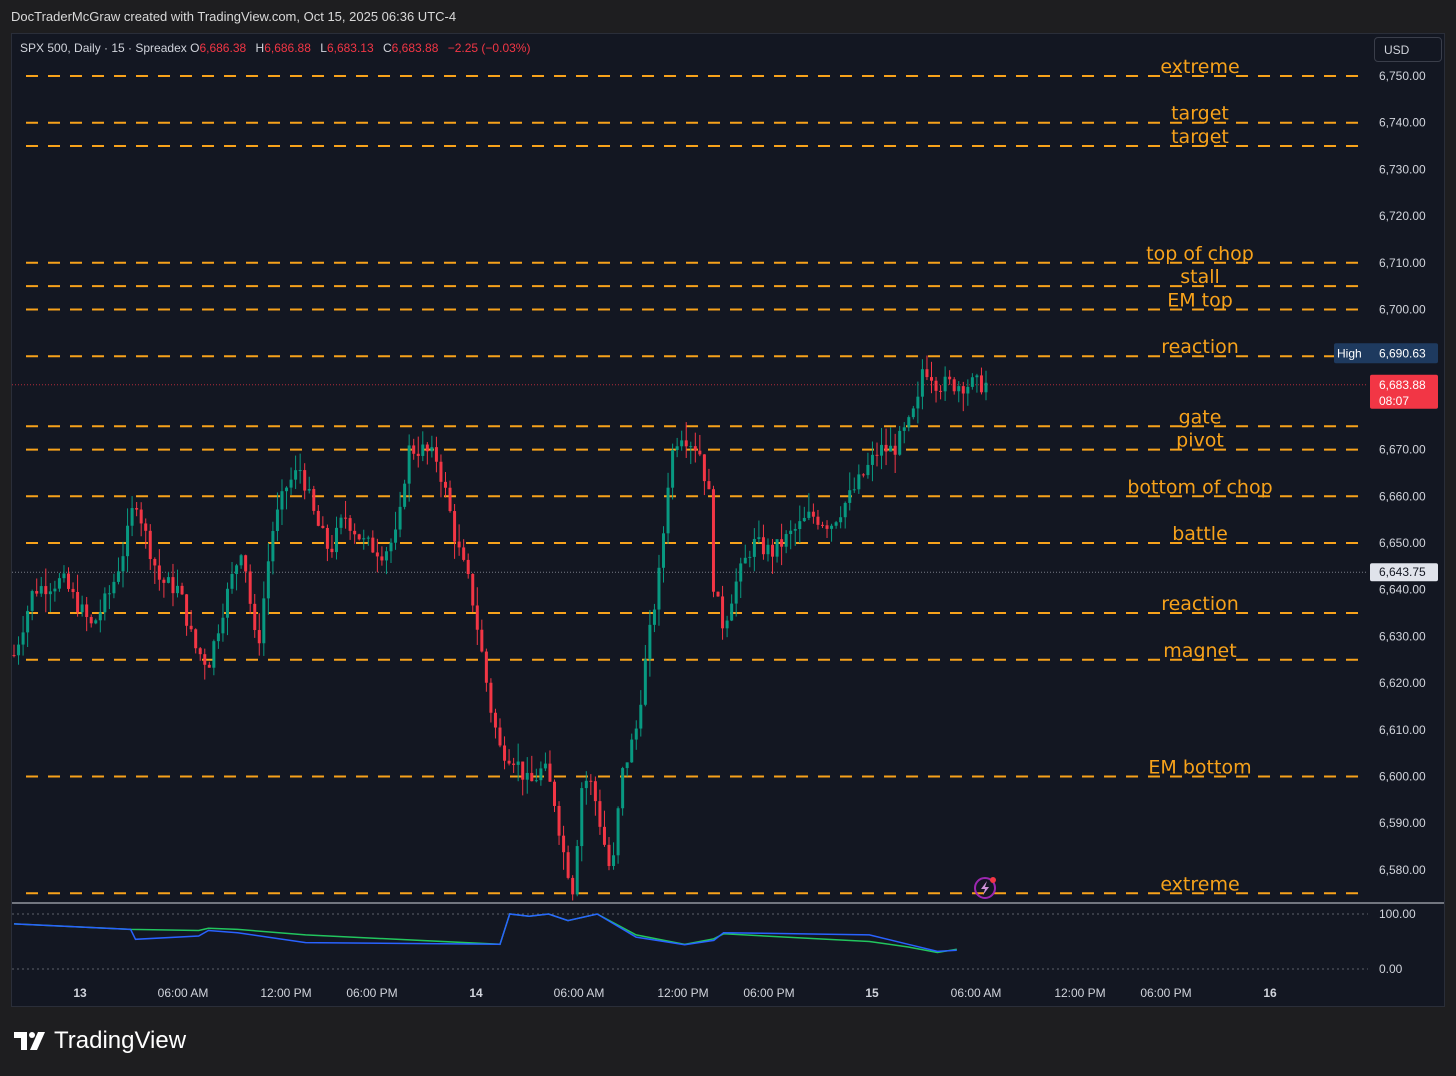  What do you see at coordinates (1402, 450) in the screenshot?
I see `price-axis-label: 6,670.00` at bounding box center [1402, 450].